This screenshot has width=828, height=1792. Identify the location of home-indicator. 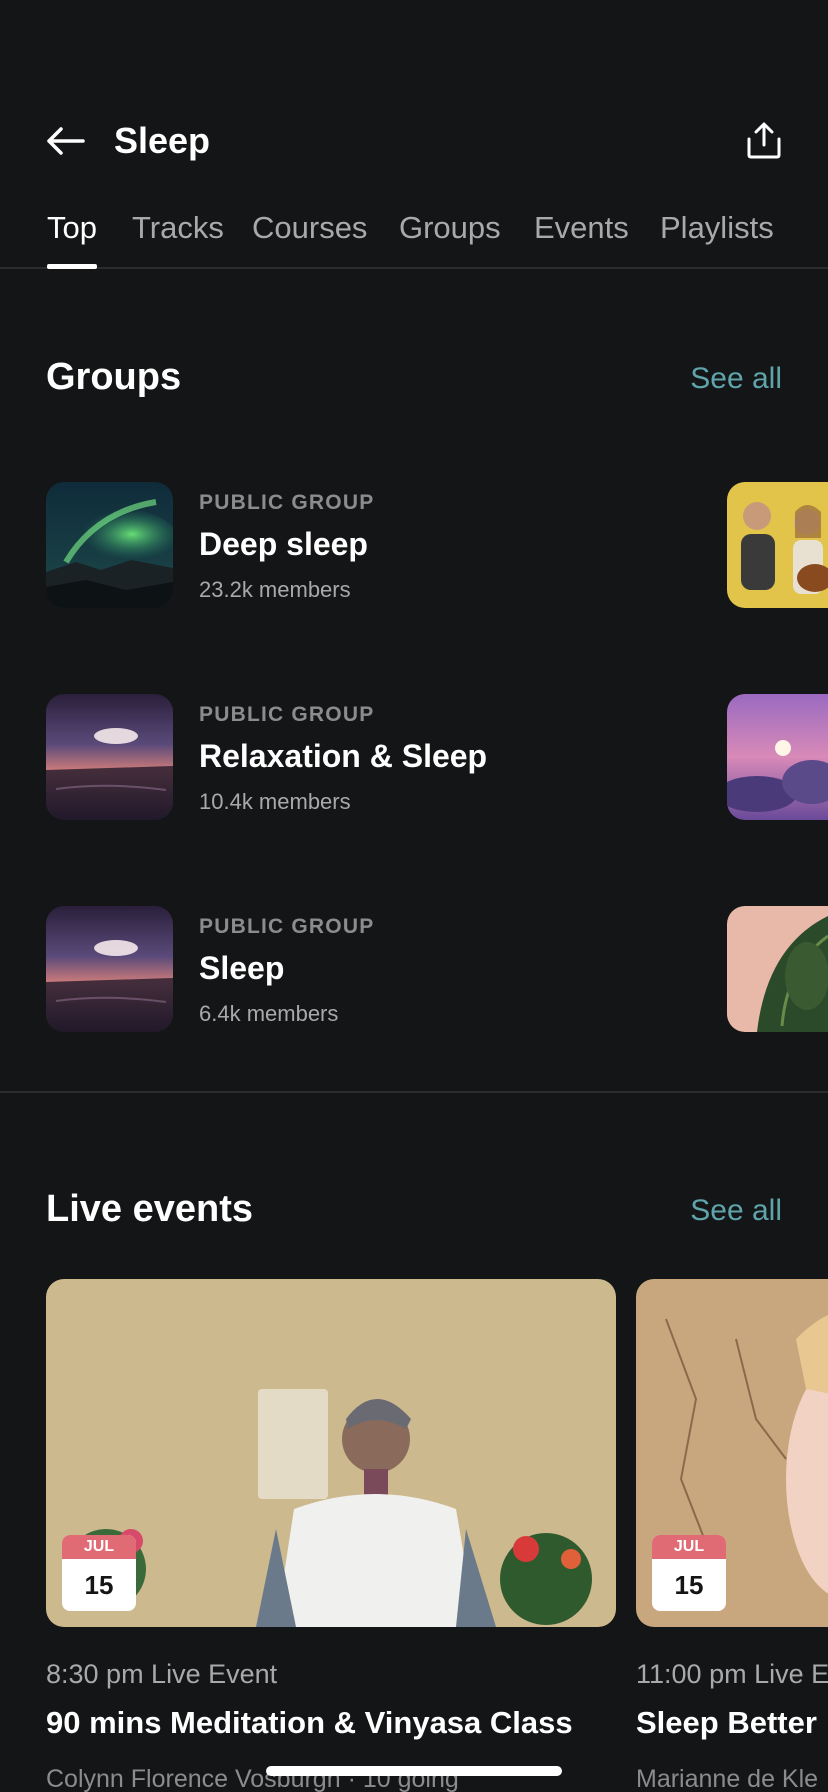
(414, 1771).